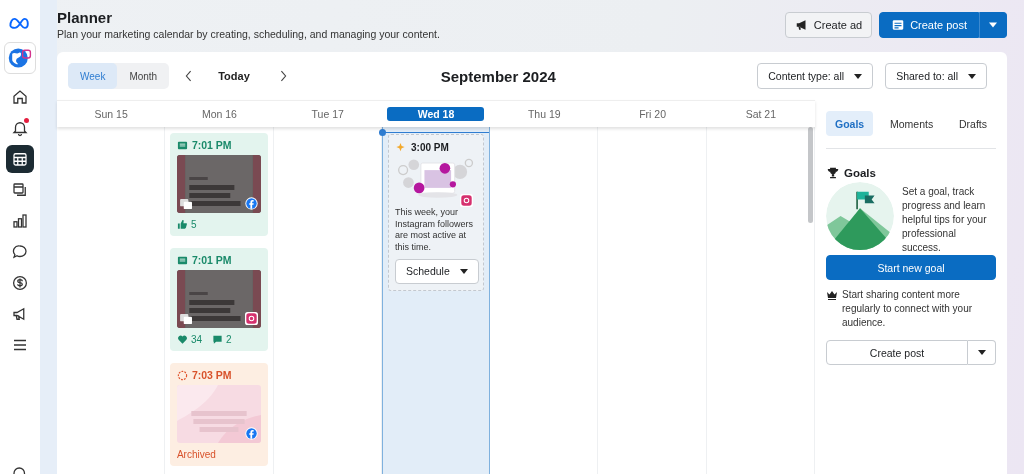 The width and height of the screenshot is (1024, 474). What do you see at coordinates (283, 76) in the screenshot?
I see `chevron-right-icon` at bounding box center [283, 76].